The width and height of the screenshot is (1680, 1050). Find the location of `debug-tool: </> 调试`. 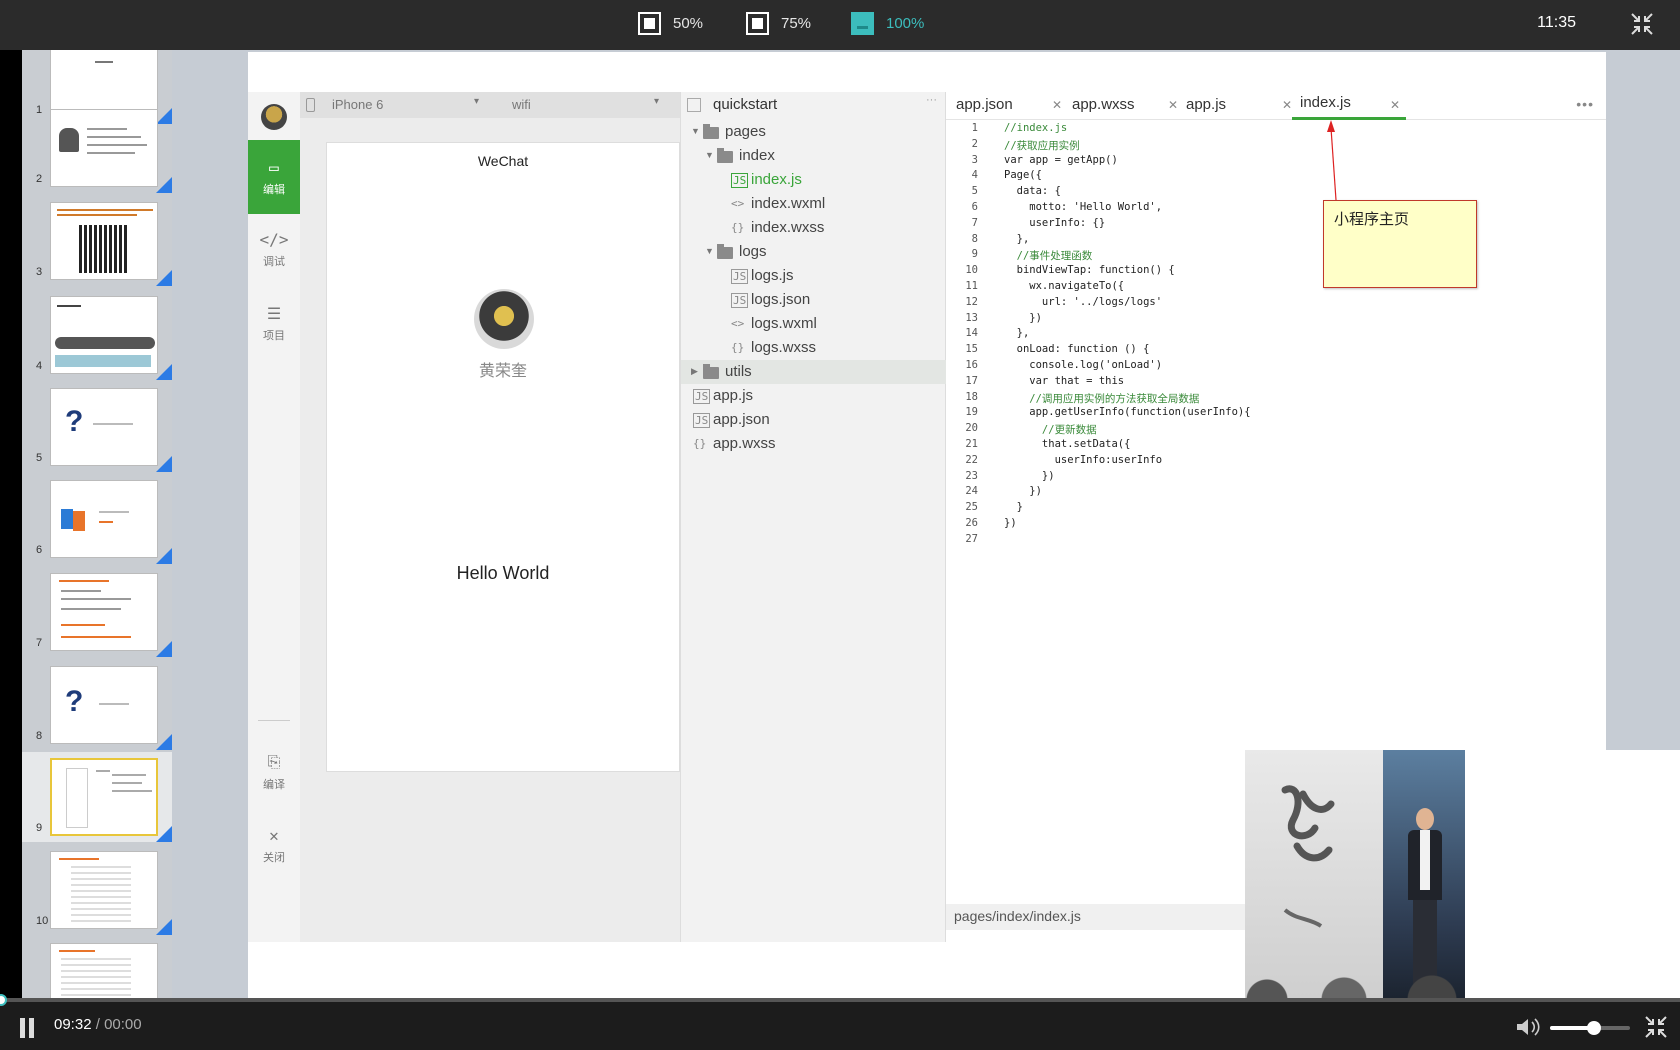

debug-tool: </> 调试 is located at coordinates (274, 248).